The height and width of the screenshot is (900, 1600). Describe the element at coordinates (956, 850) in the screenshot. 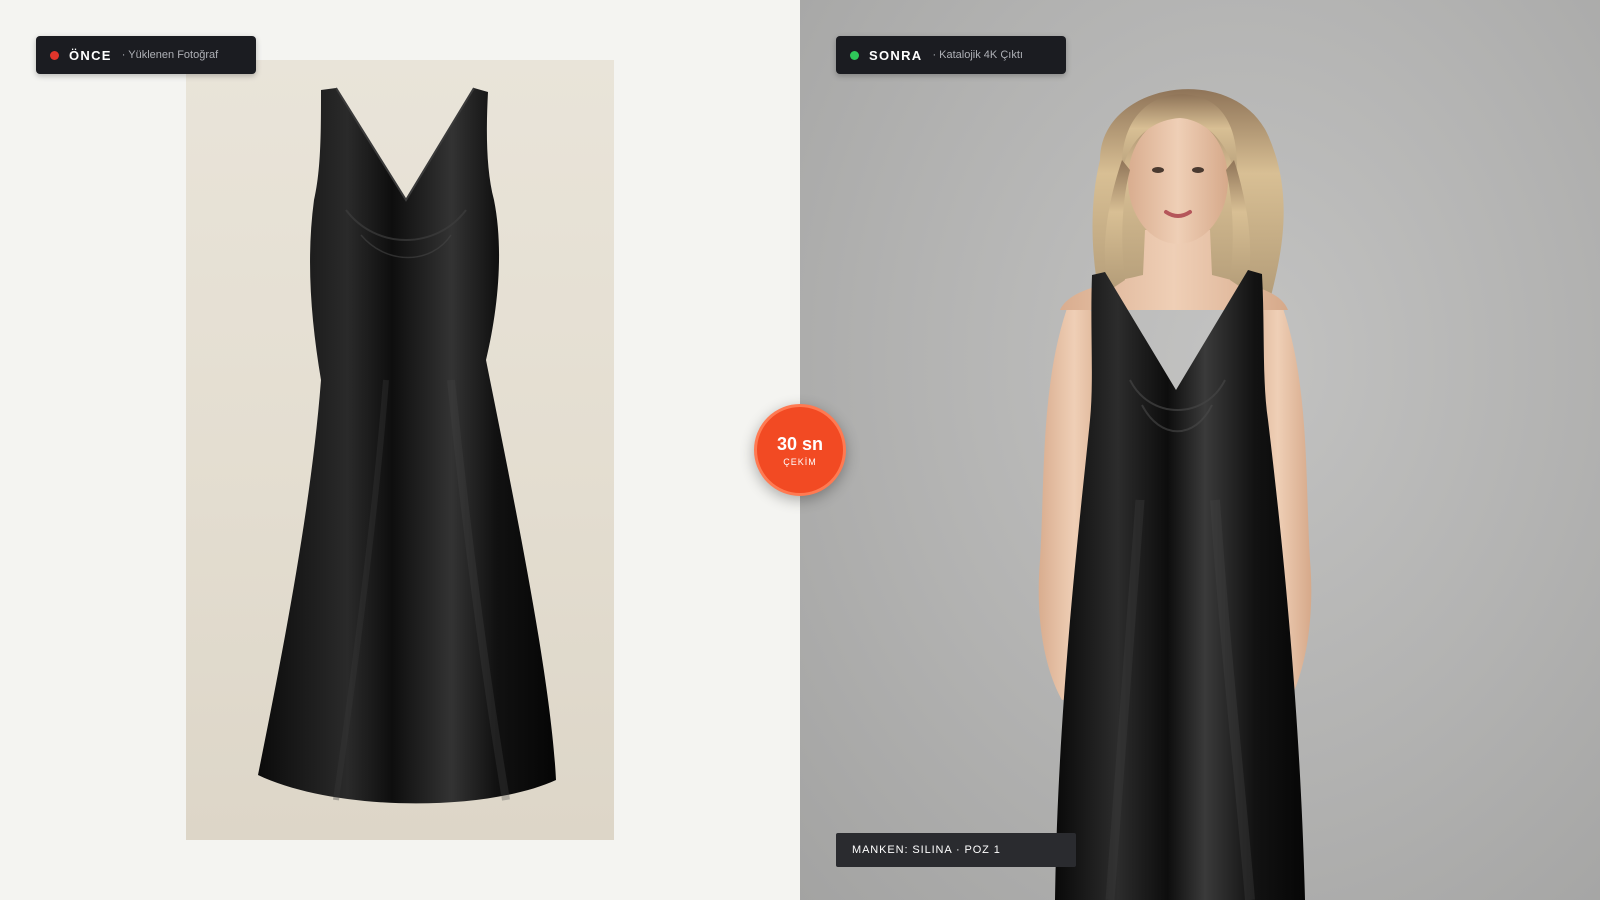

I see `model-caption: MANKEN: SILINA · POZ 1` at that location.